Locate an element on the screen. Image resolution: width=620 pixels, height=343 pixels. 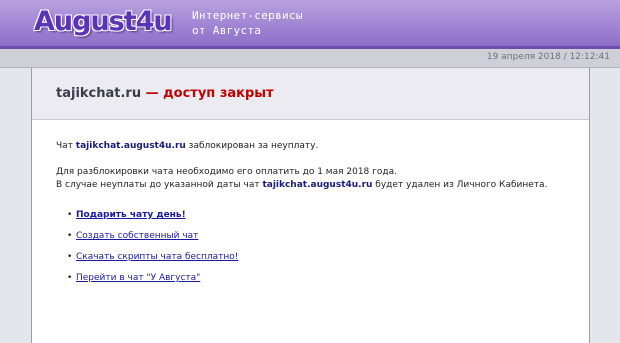
august4u-logo: August4u is located at coordinates (103, 22).